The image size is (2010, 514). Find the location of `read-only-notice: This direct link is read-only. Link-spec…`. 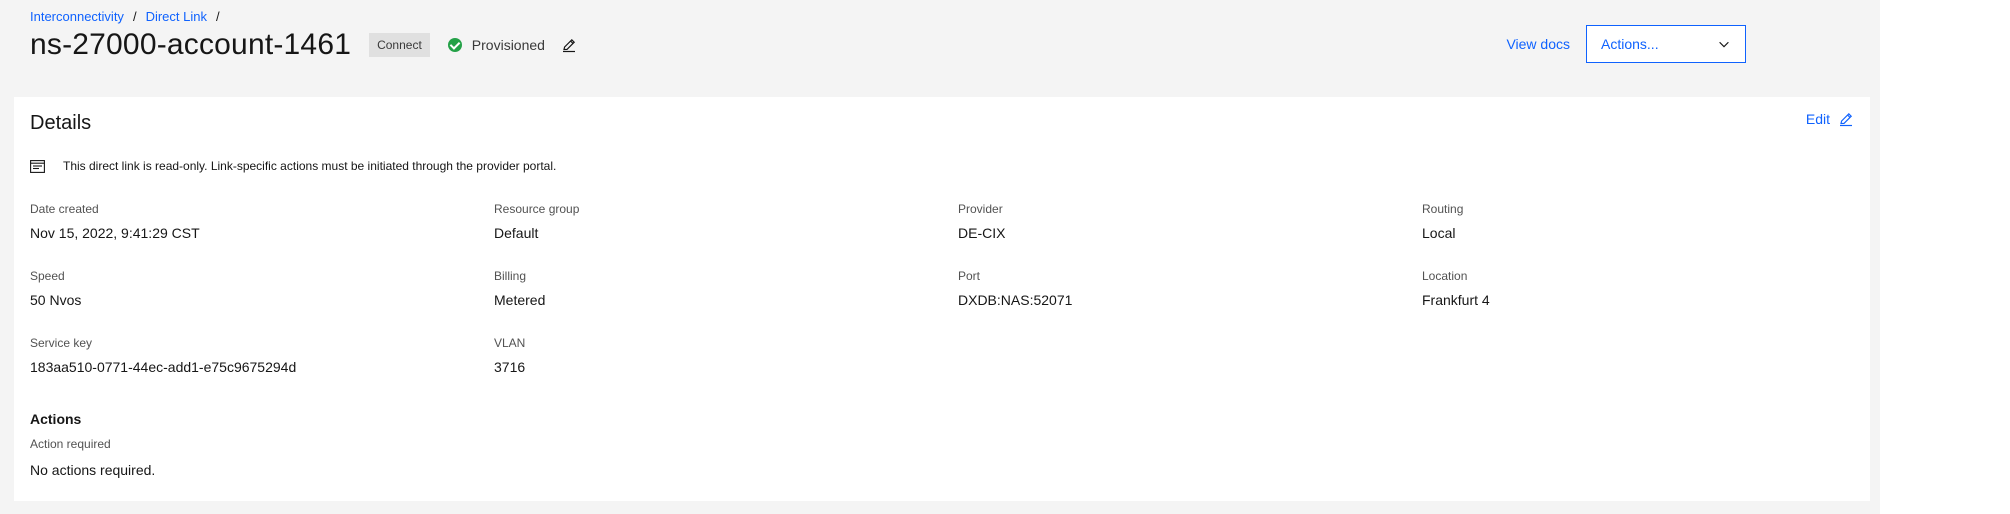

read-only-notice: This direct link is read-only. Link-spec… is located at coordinates (293, 166).